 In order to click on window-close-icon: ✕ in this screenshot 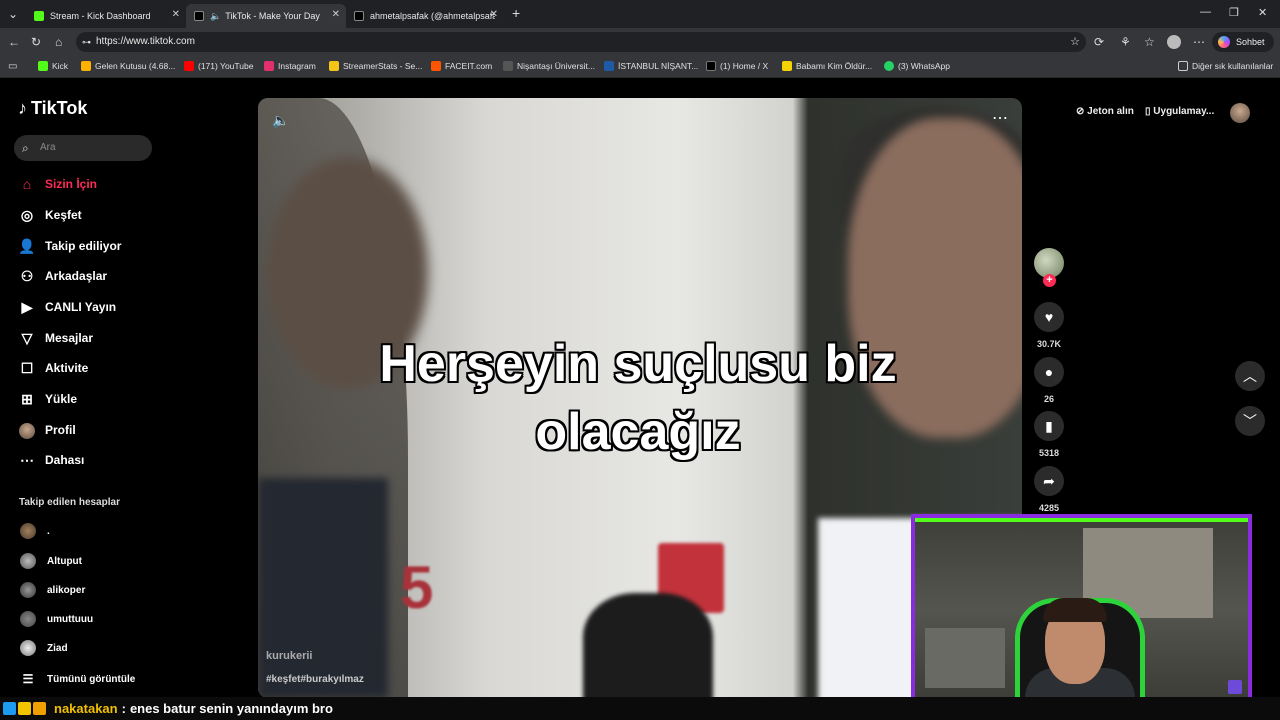, I will do `click(1262, 12)`.